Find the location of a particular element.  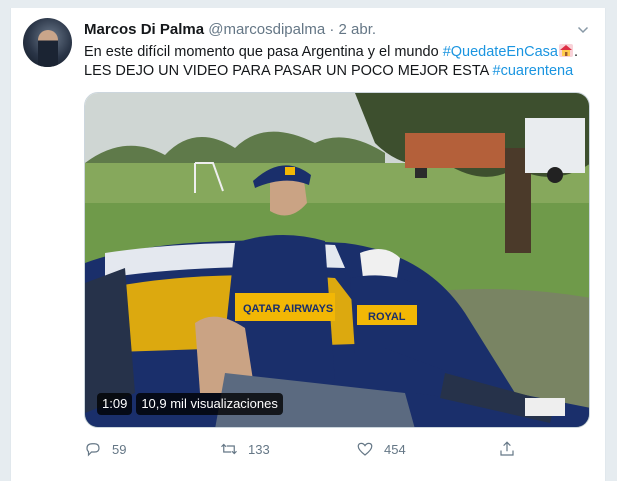

video-info-badges: 1:09 10,9 mil visualizaciones is located at coordinates (190, 404).